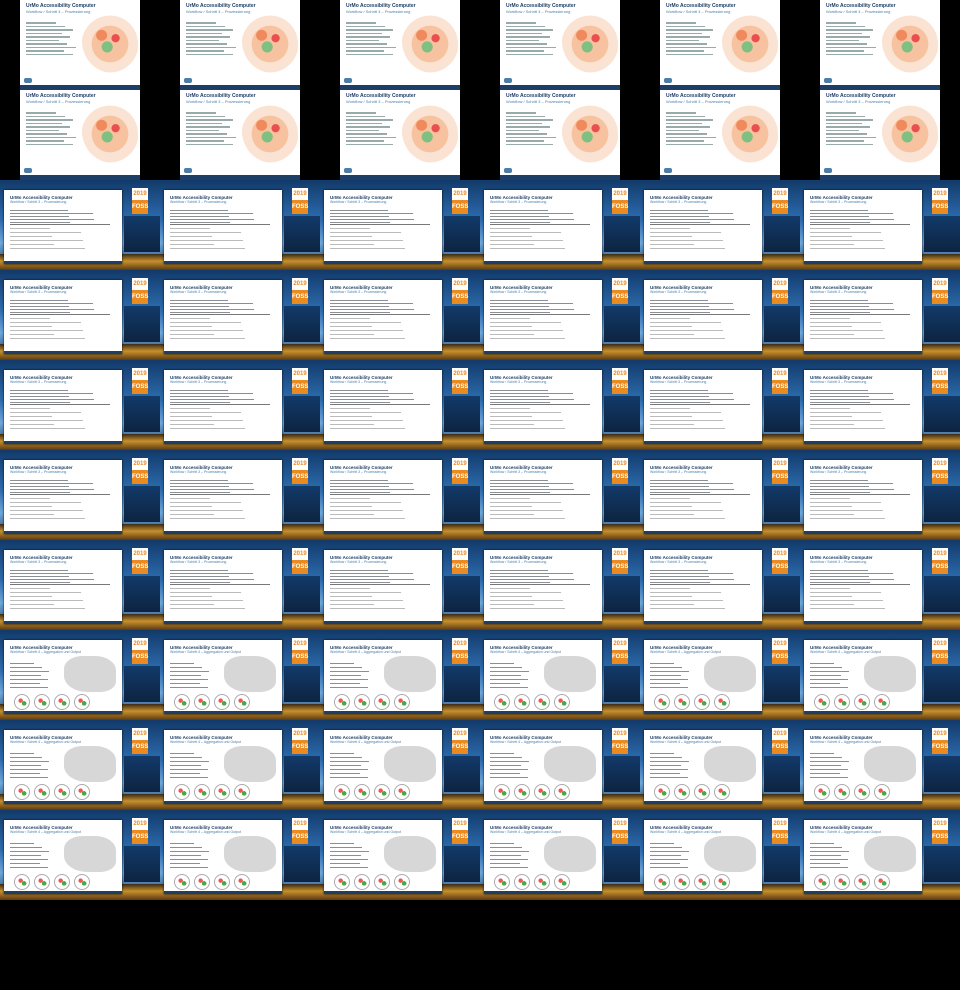  Describe the element at coordinates (140, 747) in the screenshot. I see `foss-label: FOSS` at that location.